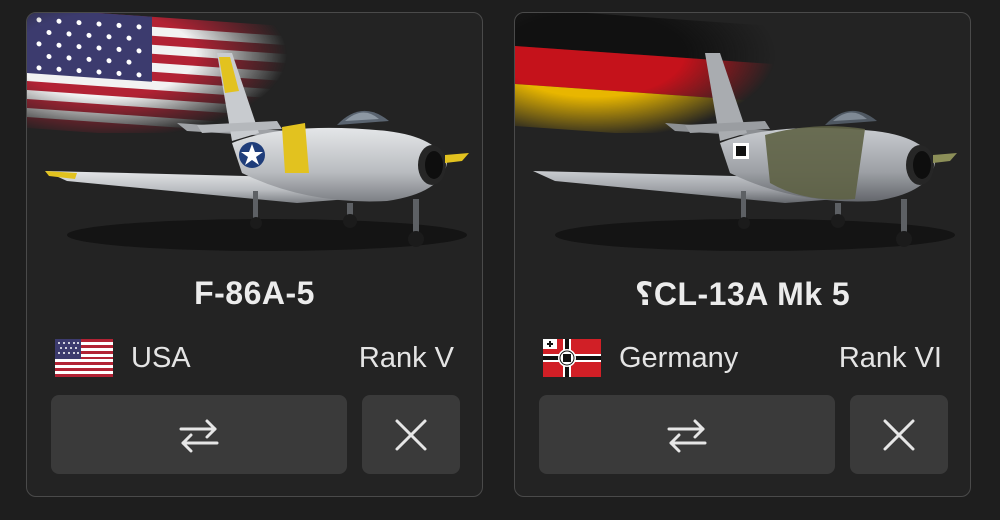 The height and width of the screenshot is (520, 1000). I want to click on usa-flag-icon, so click(84, 358).